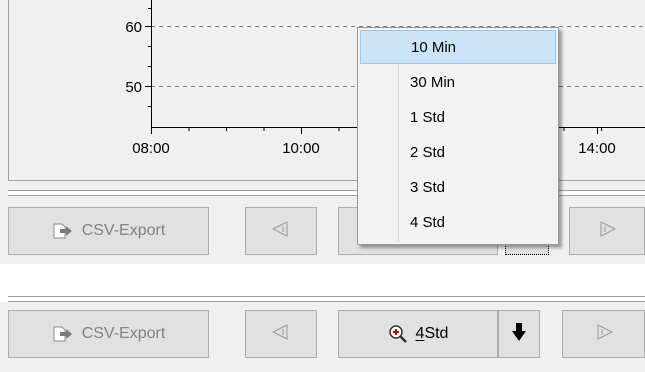 The image size is (645, 372). What do you see at coordinates (428, 152) in the screenshot?
I see `menu-item-label: 2 Std` at bounding box center [428, 152].